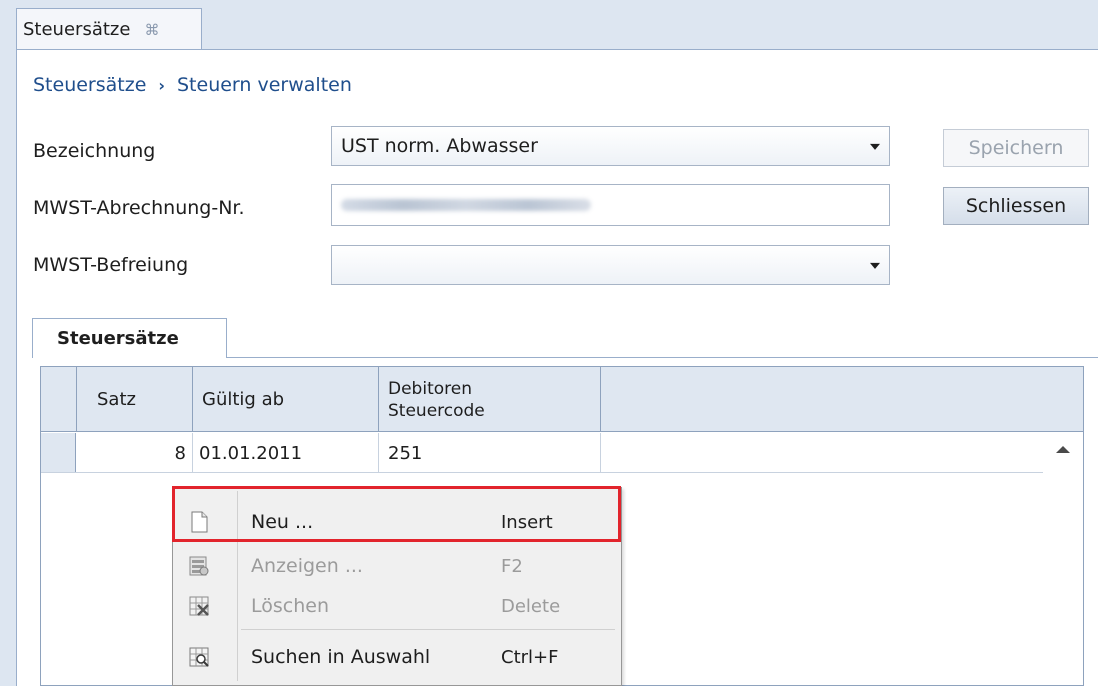 Image resolution: width=1098 pixels, height=686 pixels. I want to click on menu-item-shortcut: Delete, so click(531, 606).